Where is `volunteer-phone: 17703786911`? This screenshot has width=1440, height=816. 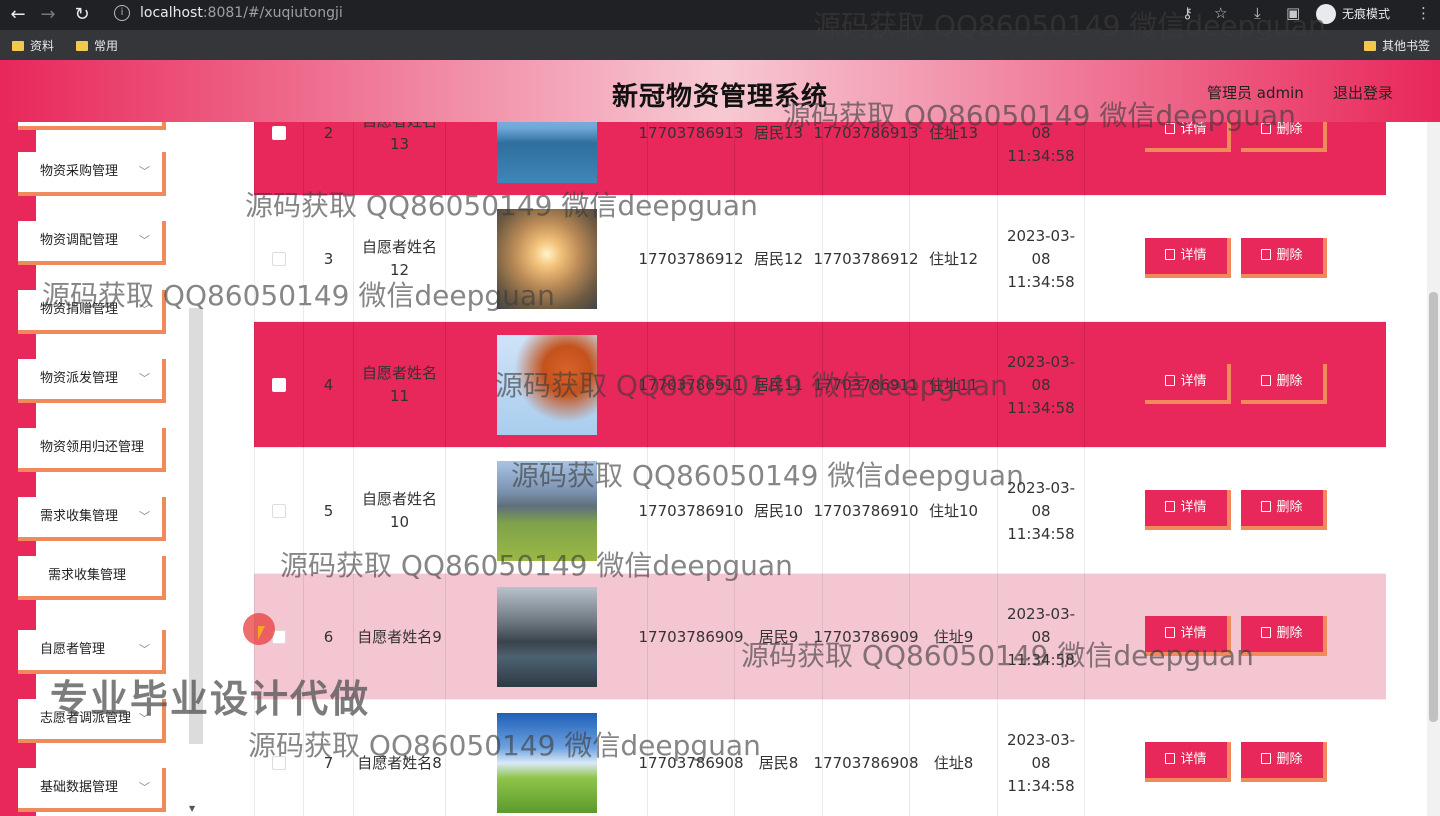 volunteer-phone: 17703786911 is located at coordinates (691, 385).